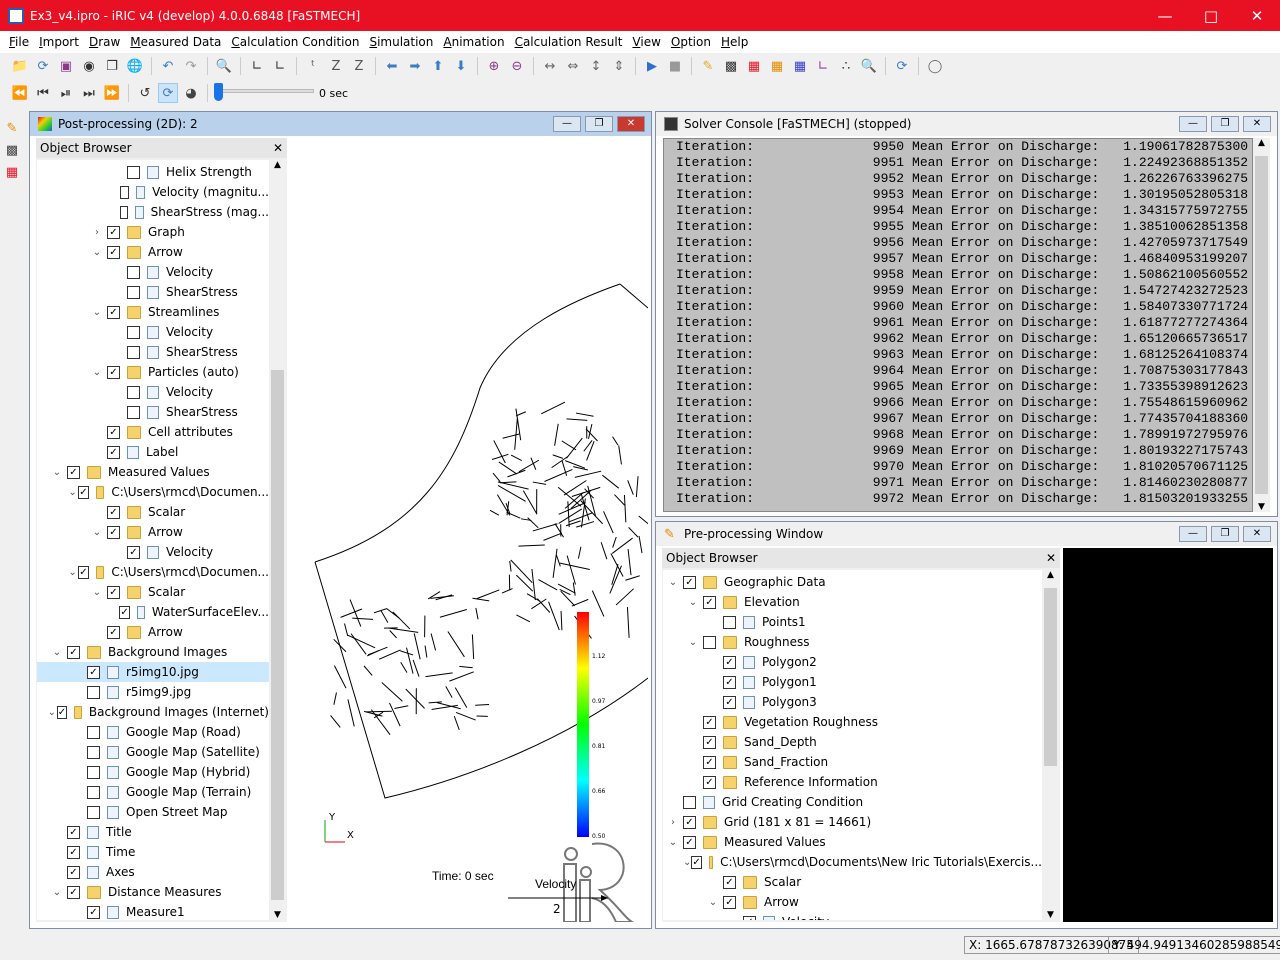  I want to click on loop-icon: ↺, so click(145, 93).